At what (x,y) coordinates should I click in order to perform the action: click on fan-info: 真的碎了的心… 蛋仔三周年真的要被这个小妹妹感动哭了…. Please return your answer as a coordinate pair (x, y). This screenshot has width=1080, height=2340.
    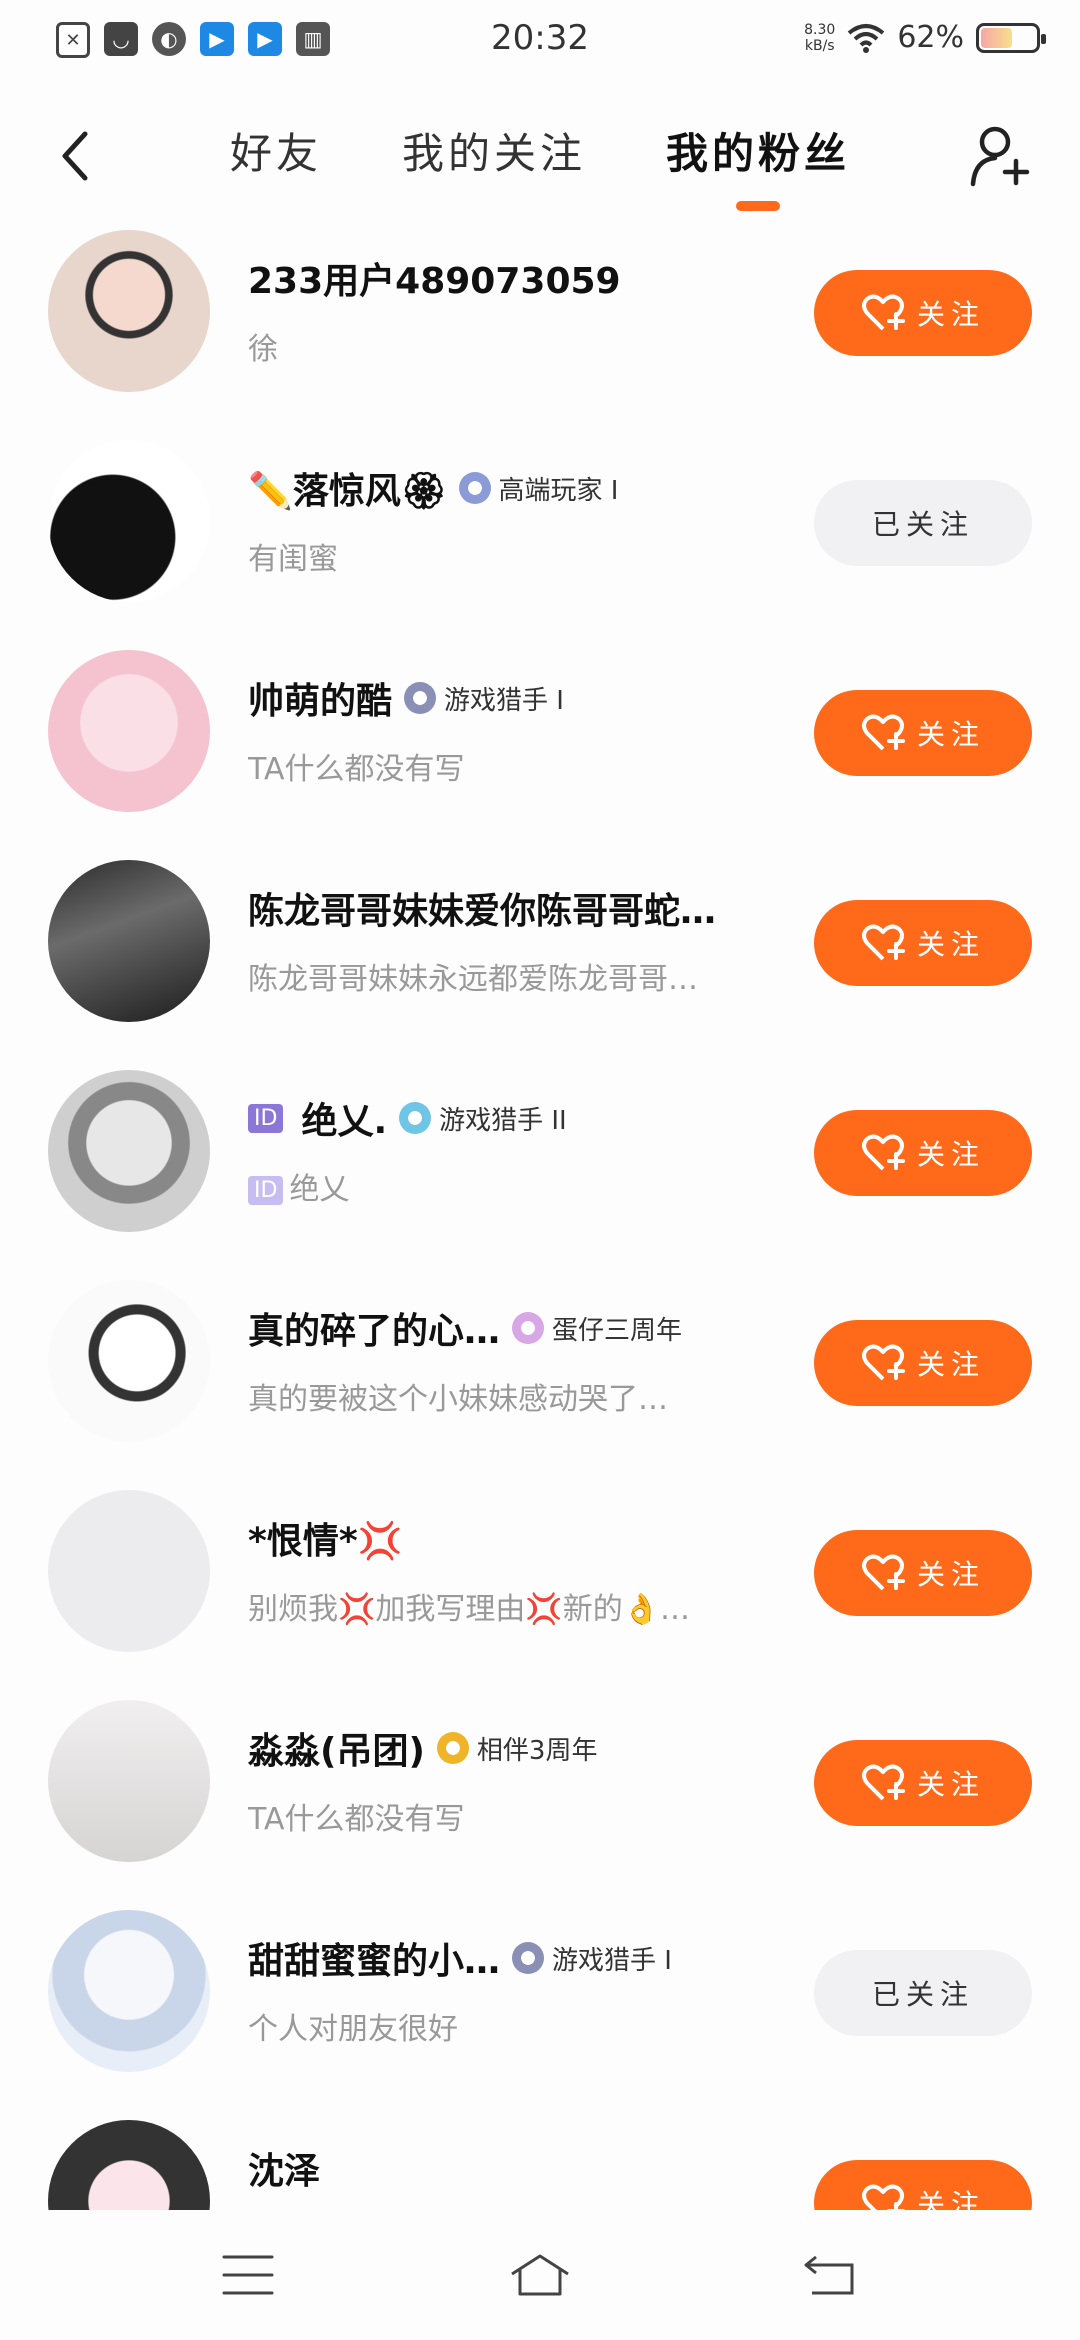
    Looking at the image, I should click on (528, 1360).